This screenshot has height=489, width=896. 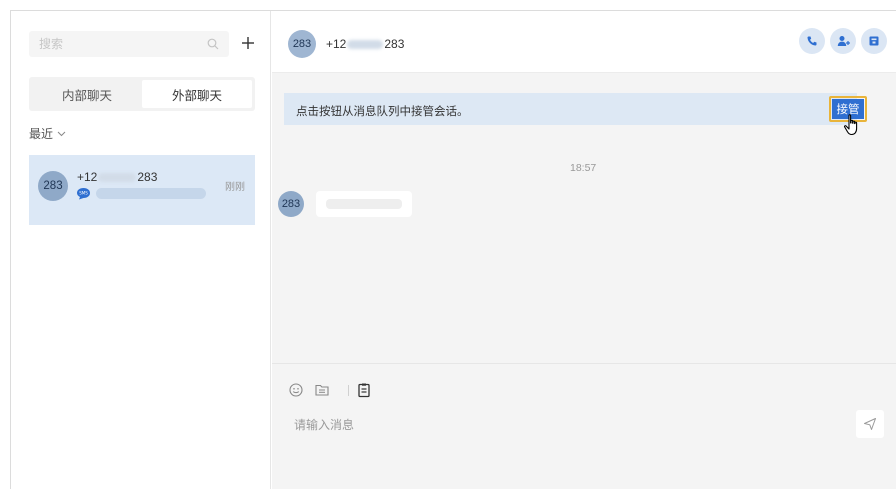 I want to click on contact-name-prefix: +12, so click(x=336, y=44).